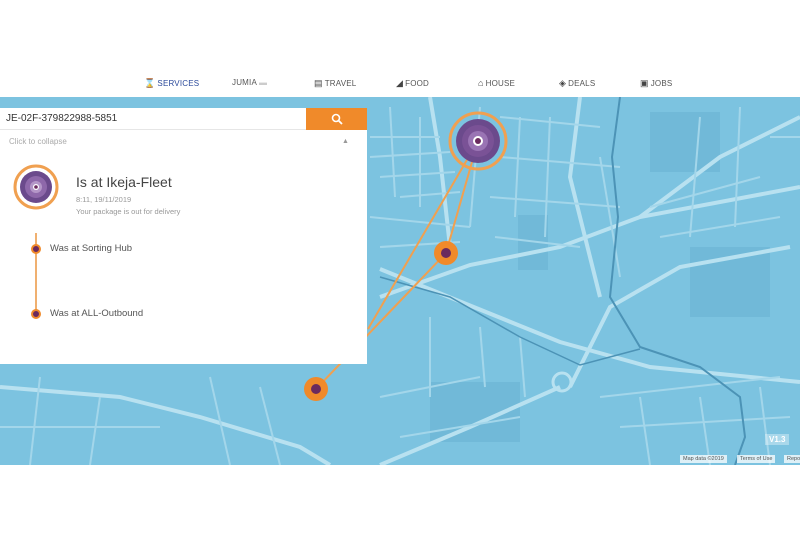 This screenshot has width=800, height=534. Describe the element at coordinates (703, 459) in the screenshot. I see `map-attribution: Map data ©2019` at that location.